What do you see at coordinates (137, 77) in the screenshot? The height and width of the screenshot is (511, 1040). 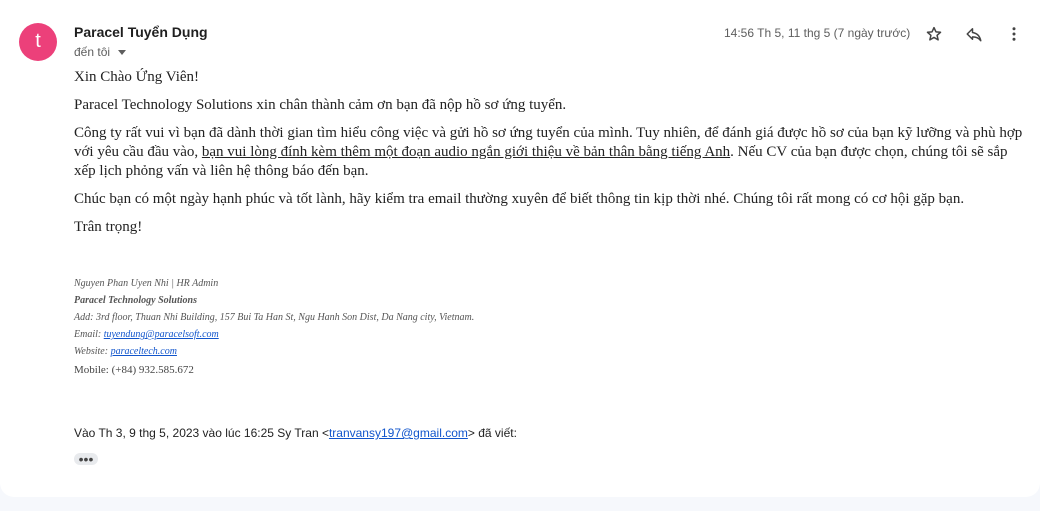 I see `greeting: Xin Chào Ứng Viên!` at bounding box center [137, 77].